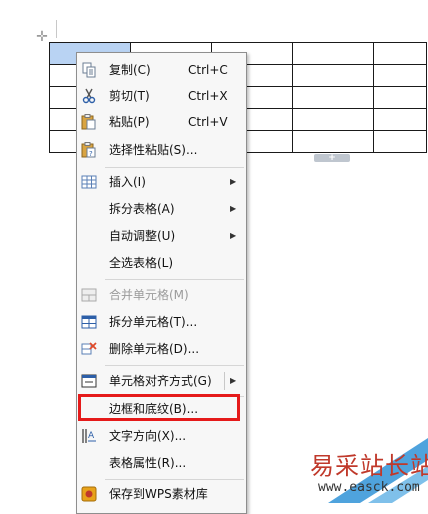 The image size is (428, 514). What do you see at coordinates (89, 70) in the screenshot?
I see `copy-icon` at bounding box center [89, 70].